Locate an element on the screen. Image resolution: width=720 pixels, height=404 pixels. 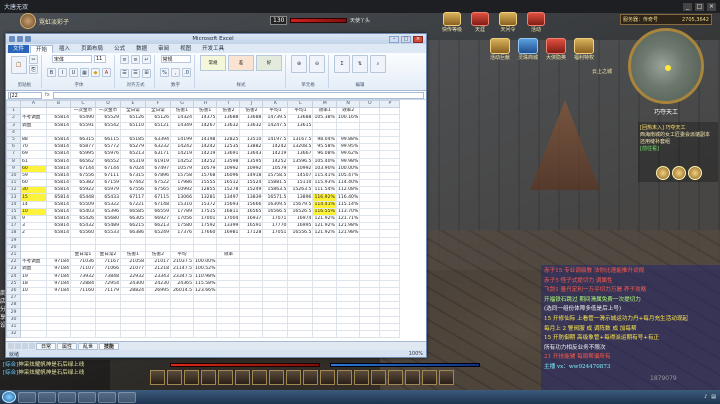
cell: 14375 is located at coordinates (205, 118).